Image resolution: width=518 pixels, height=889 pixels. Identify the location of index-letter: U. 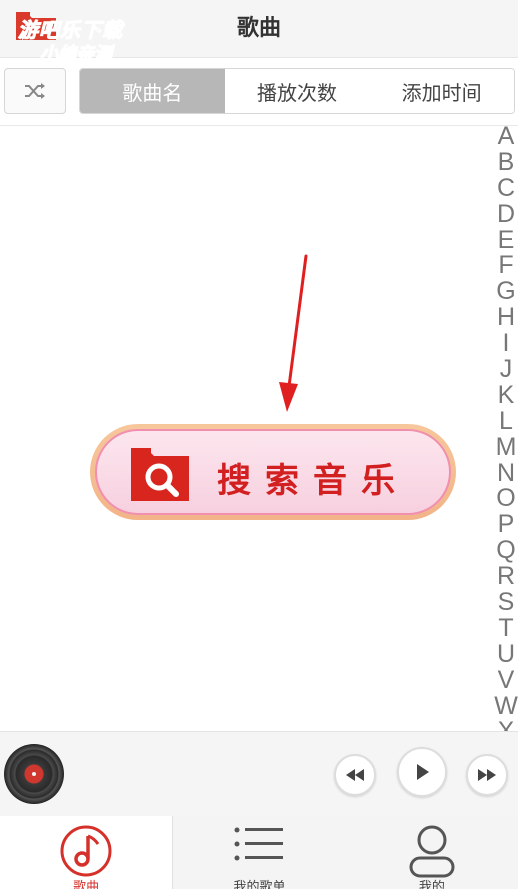
(506, 654).